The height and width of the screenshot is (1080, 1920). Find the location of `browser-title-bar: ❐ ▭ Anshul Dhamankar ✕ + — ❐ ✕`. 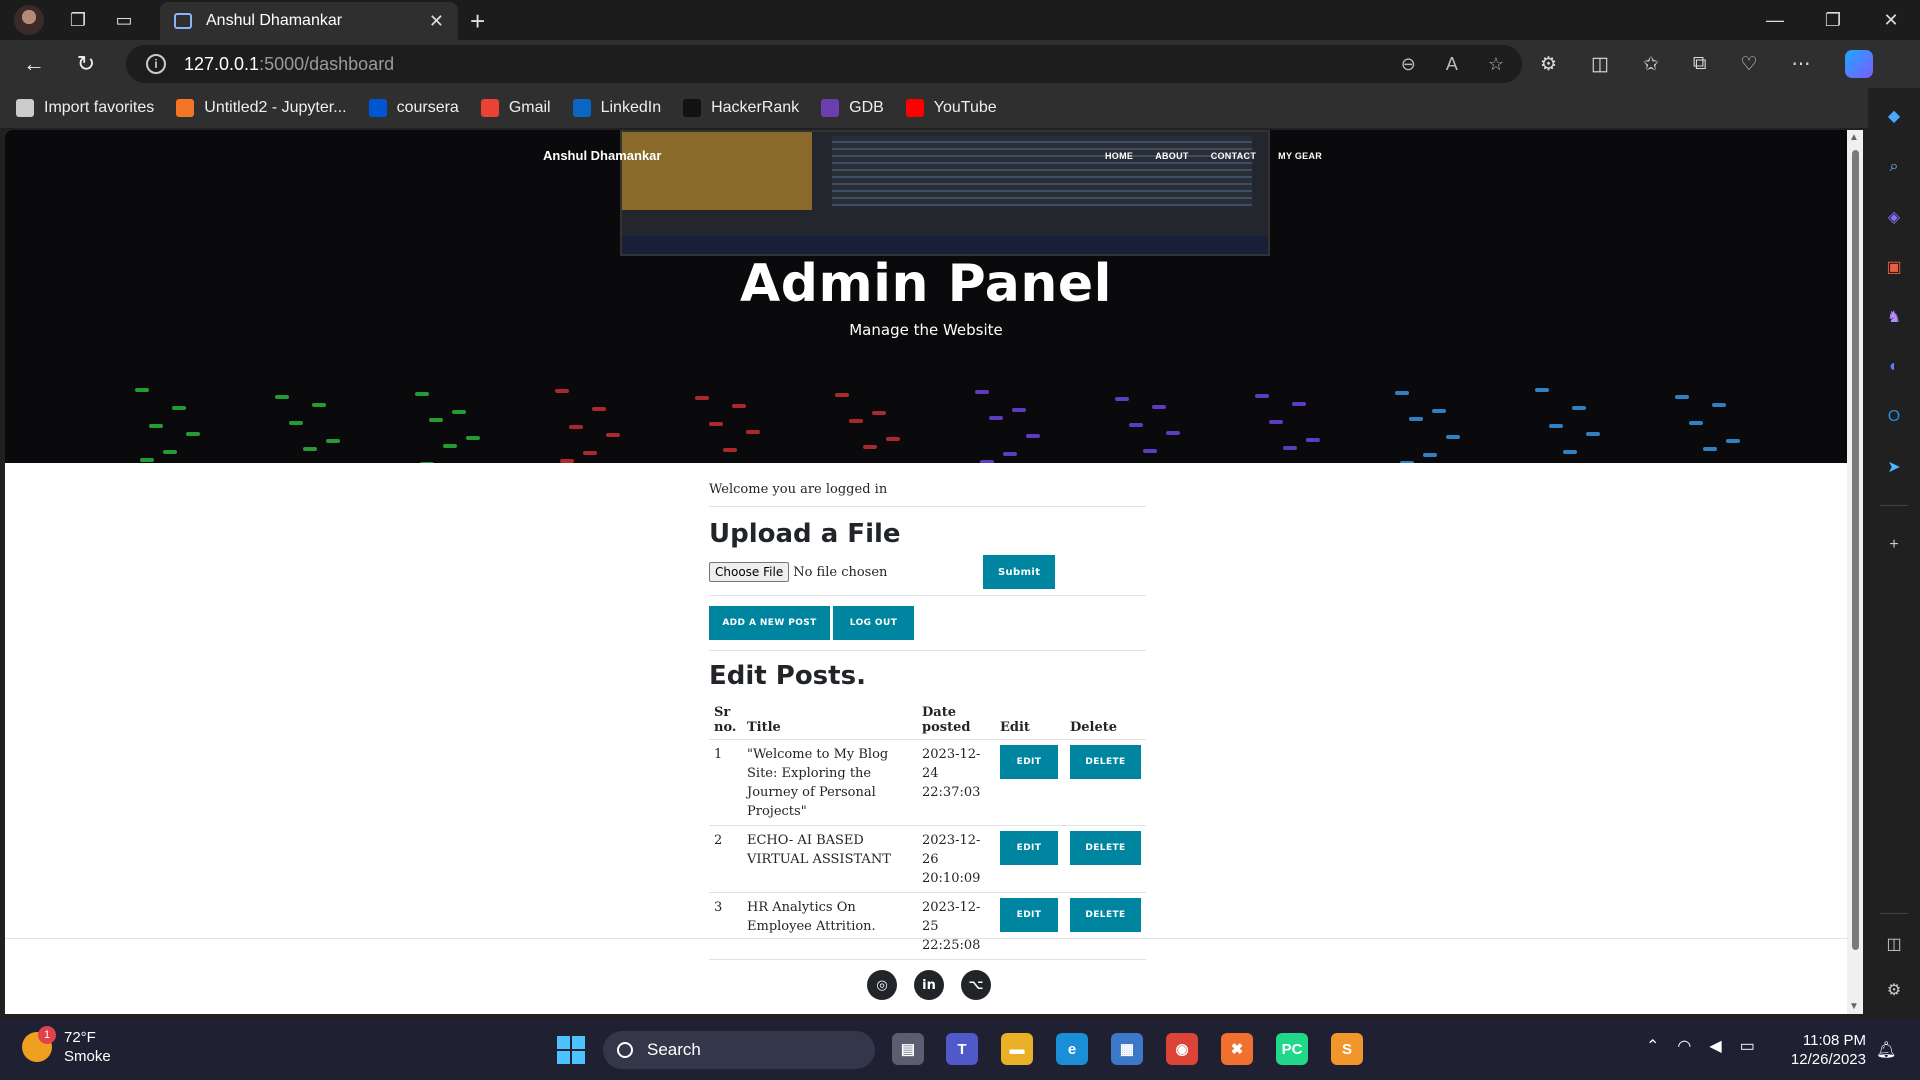

browser-title-bar: ❐ ▭ Anshul Dhamankar ✕ + — ❐ ✕ is located at coordinates (960, 20).